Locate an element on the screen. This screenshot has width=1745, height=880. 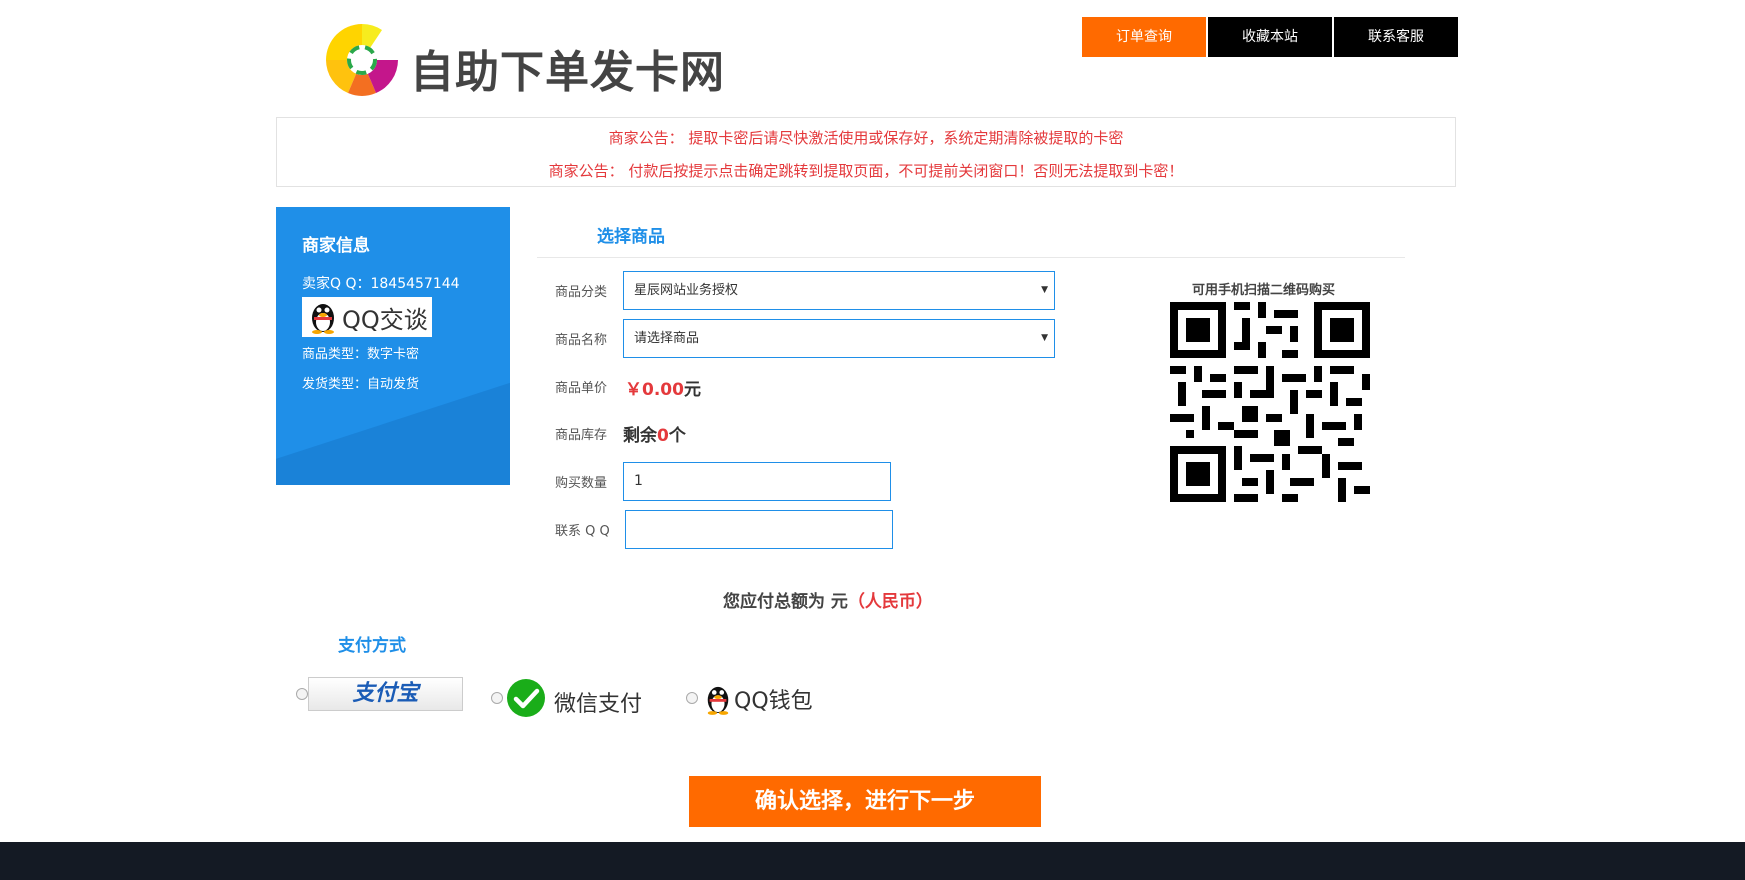
nav-bookmark: 收藏本站 is located at coordinates (1270, 37).